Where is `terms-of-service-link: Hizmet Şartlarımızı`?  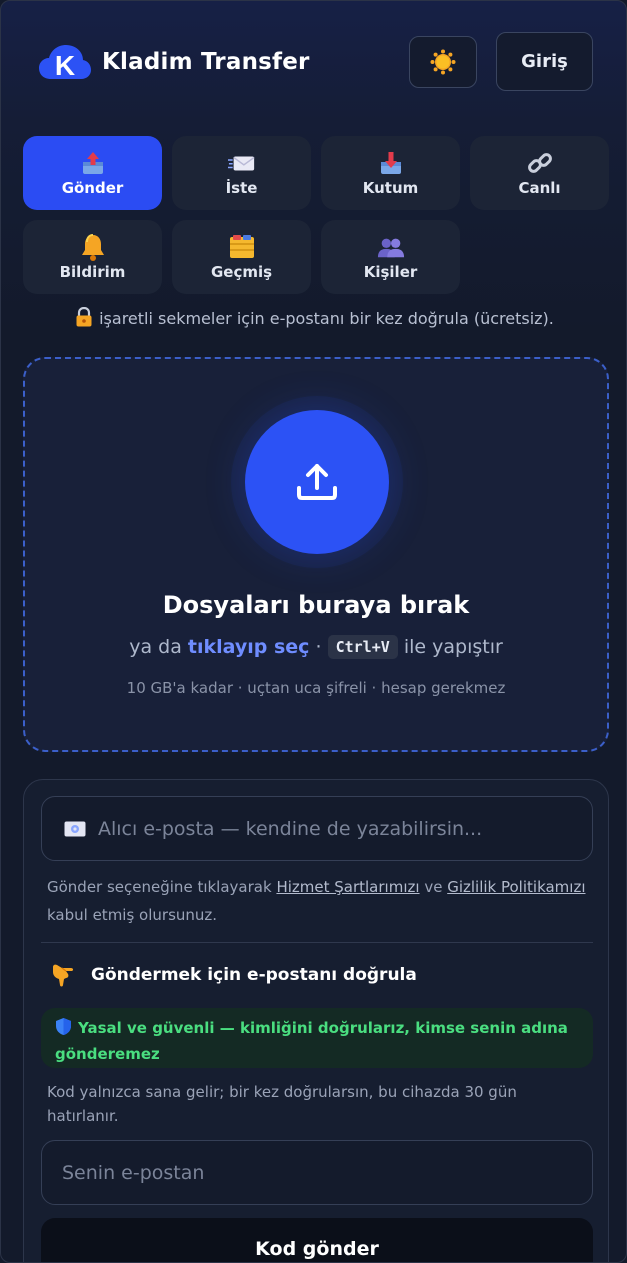 terms-of-service-link: Hizmet Şartlarımızı is located at coordinates (347, 887).